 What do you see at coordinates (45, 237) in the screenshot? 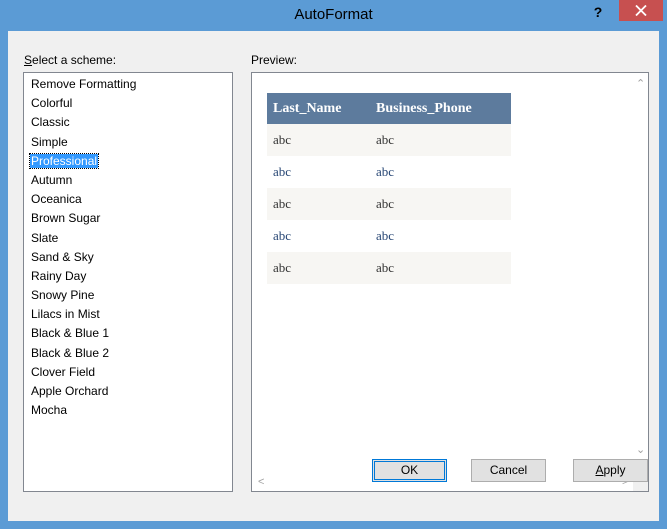
I see `scheme-item-label: Slate` at bounding box center [45, 237].